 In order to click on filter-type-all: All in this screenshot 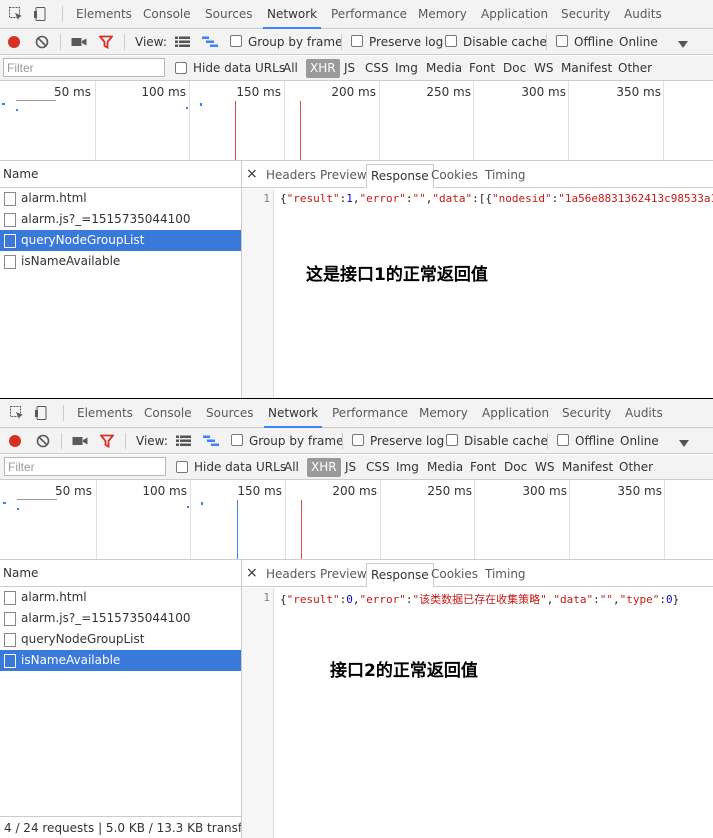, I will do `click(290, 68)`.